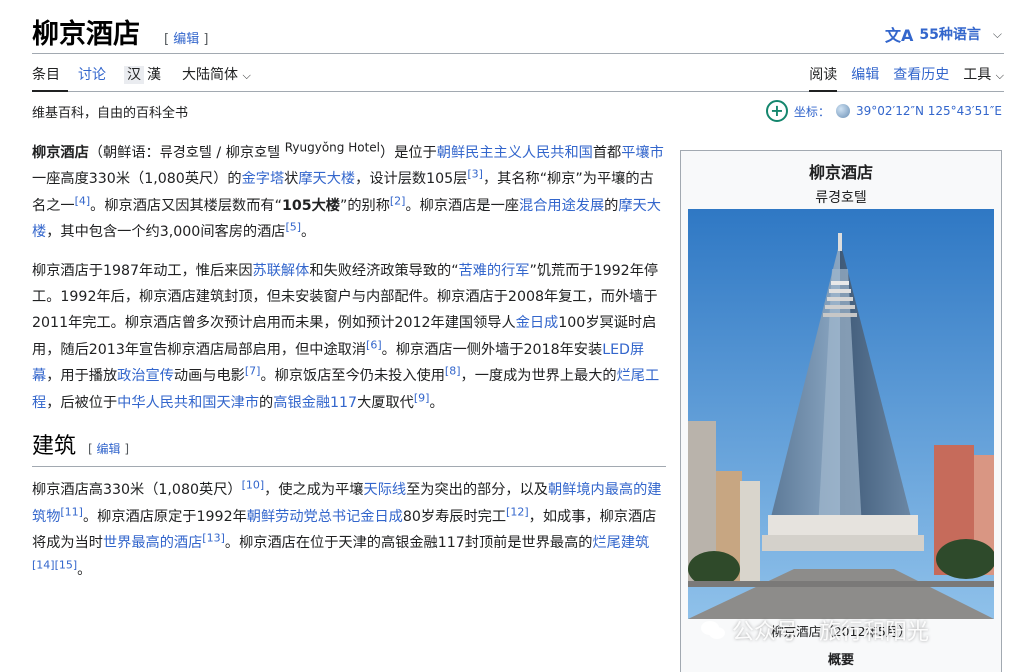 The width and height of the screenshot is (1024, 672). I want to click on ref-link: [4], so click(83, 200).